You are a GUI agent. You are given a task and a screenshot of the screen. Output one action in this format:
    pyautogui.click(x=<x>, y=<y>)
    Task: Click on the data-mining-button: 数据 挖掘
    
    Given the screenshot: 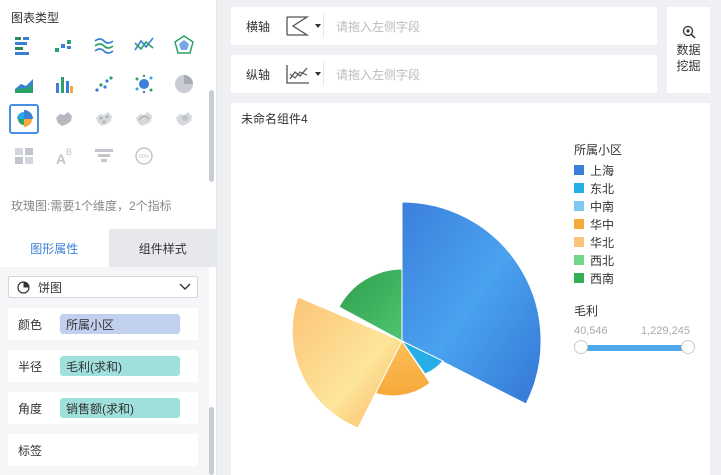 What is the action you would take?
    pyautogui.click(x=688, y=50)
    